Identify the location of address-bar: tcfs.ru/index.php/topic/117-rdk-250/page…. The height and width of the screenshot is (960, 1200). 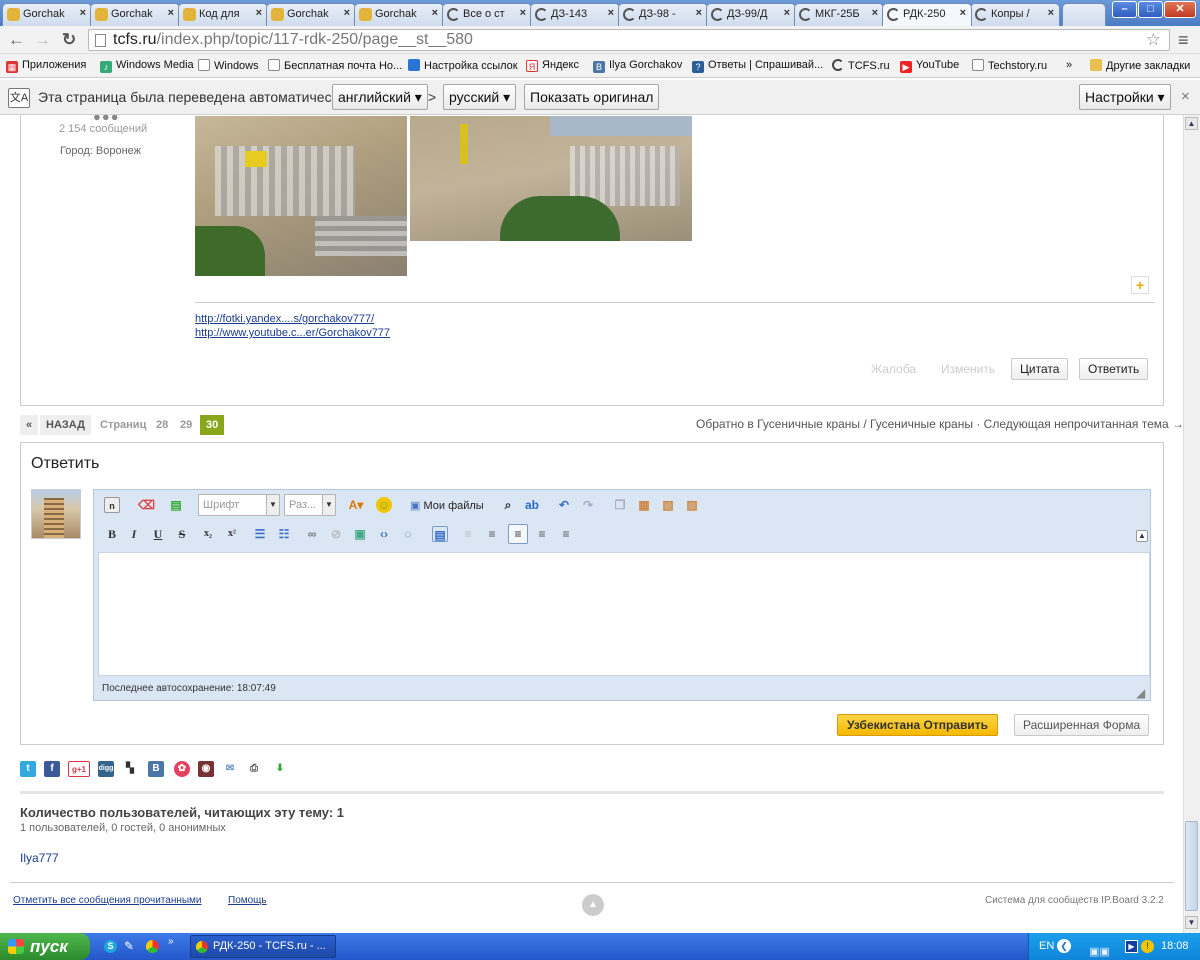
(629, 40).